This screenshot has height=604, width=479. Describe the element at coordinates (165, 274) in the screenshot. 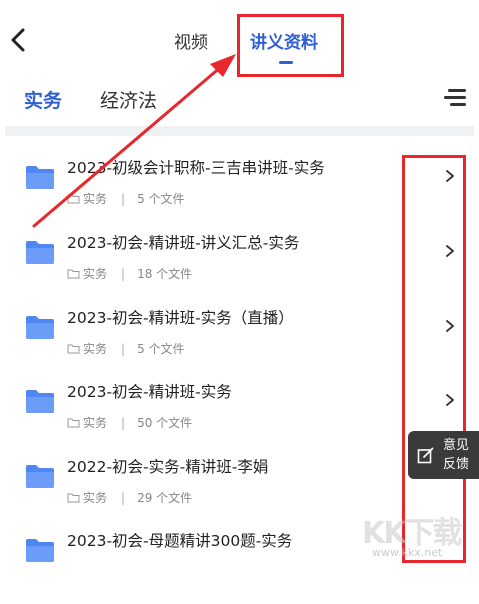

I see `file-count: 18 个文件` at that location.